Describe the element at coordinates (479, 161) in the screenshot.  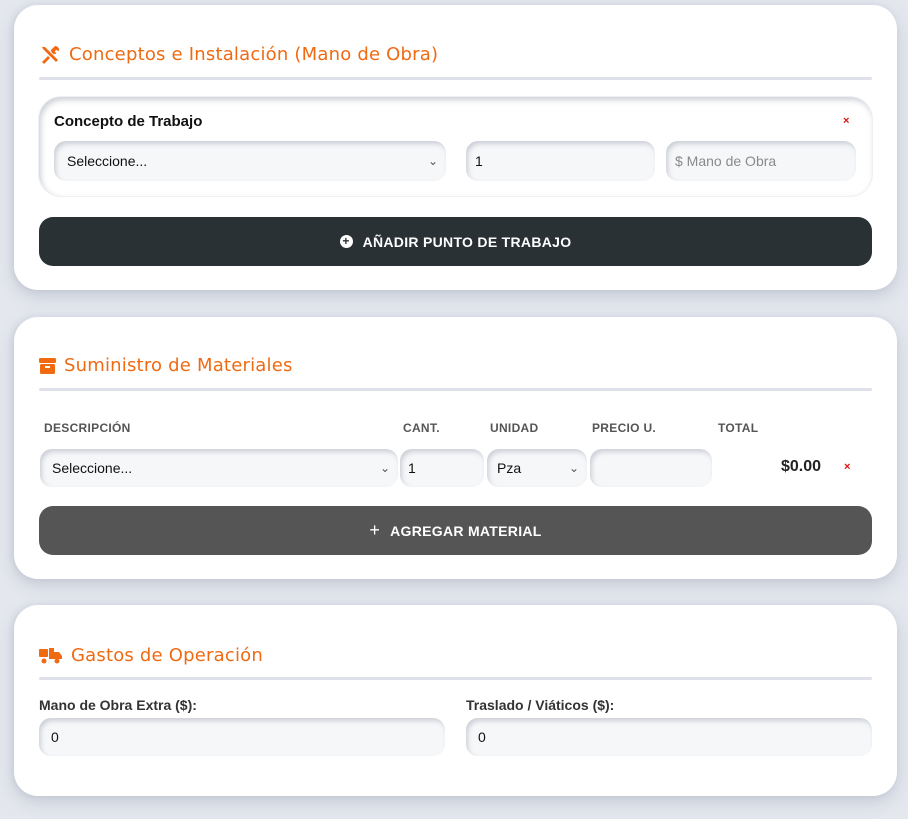
I see `concept-quantity-value: 1` at that location.